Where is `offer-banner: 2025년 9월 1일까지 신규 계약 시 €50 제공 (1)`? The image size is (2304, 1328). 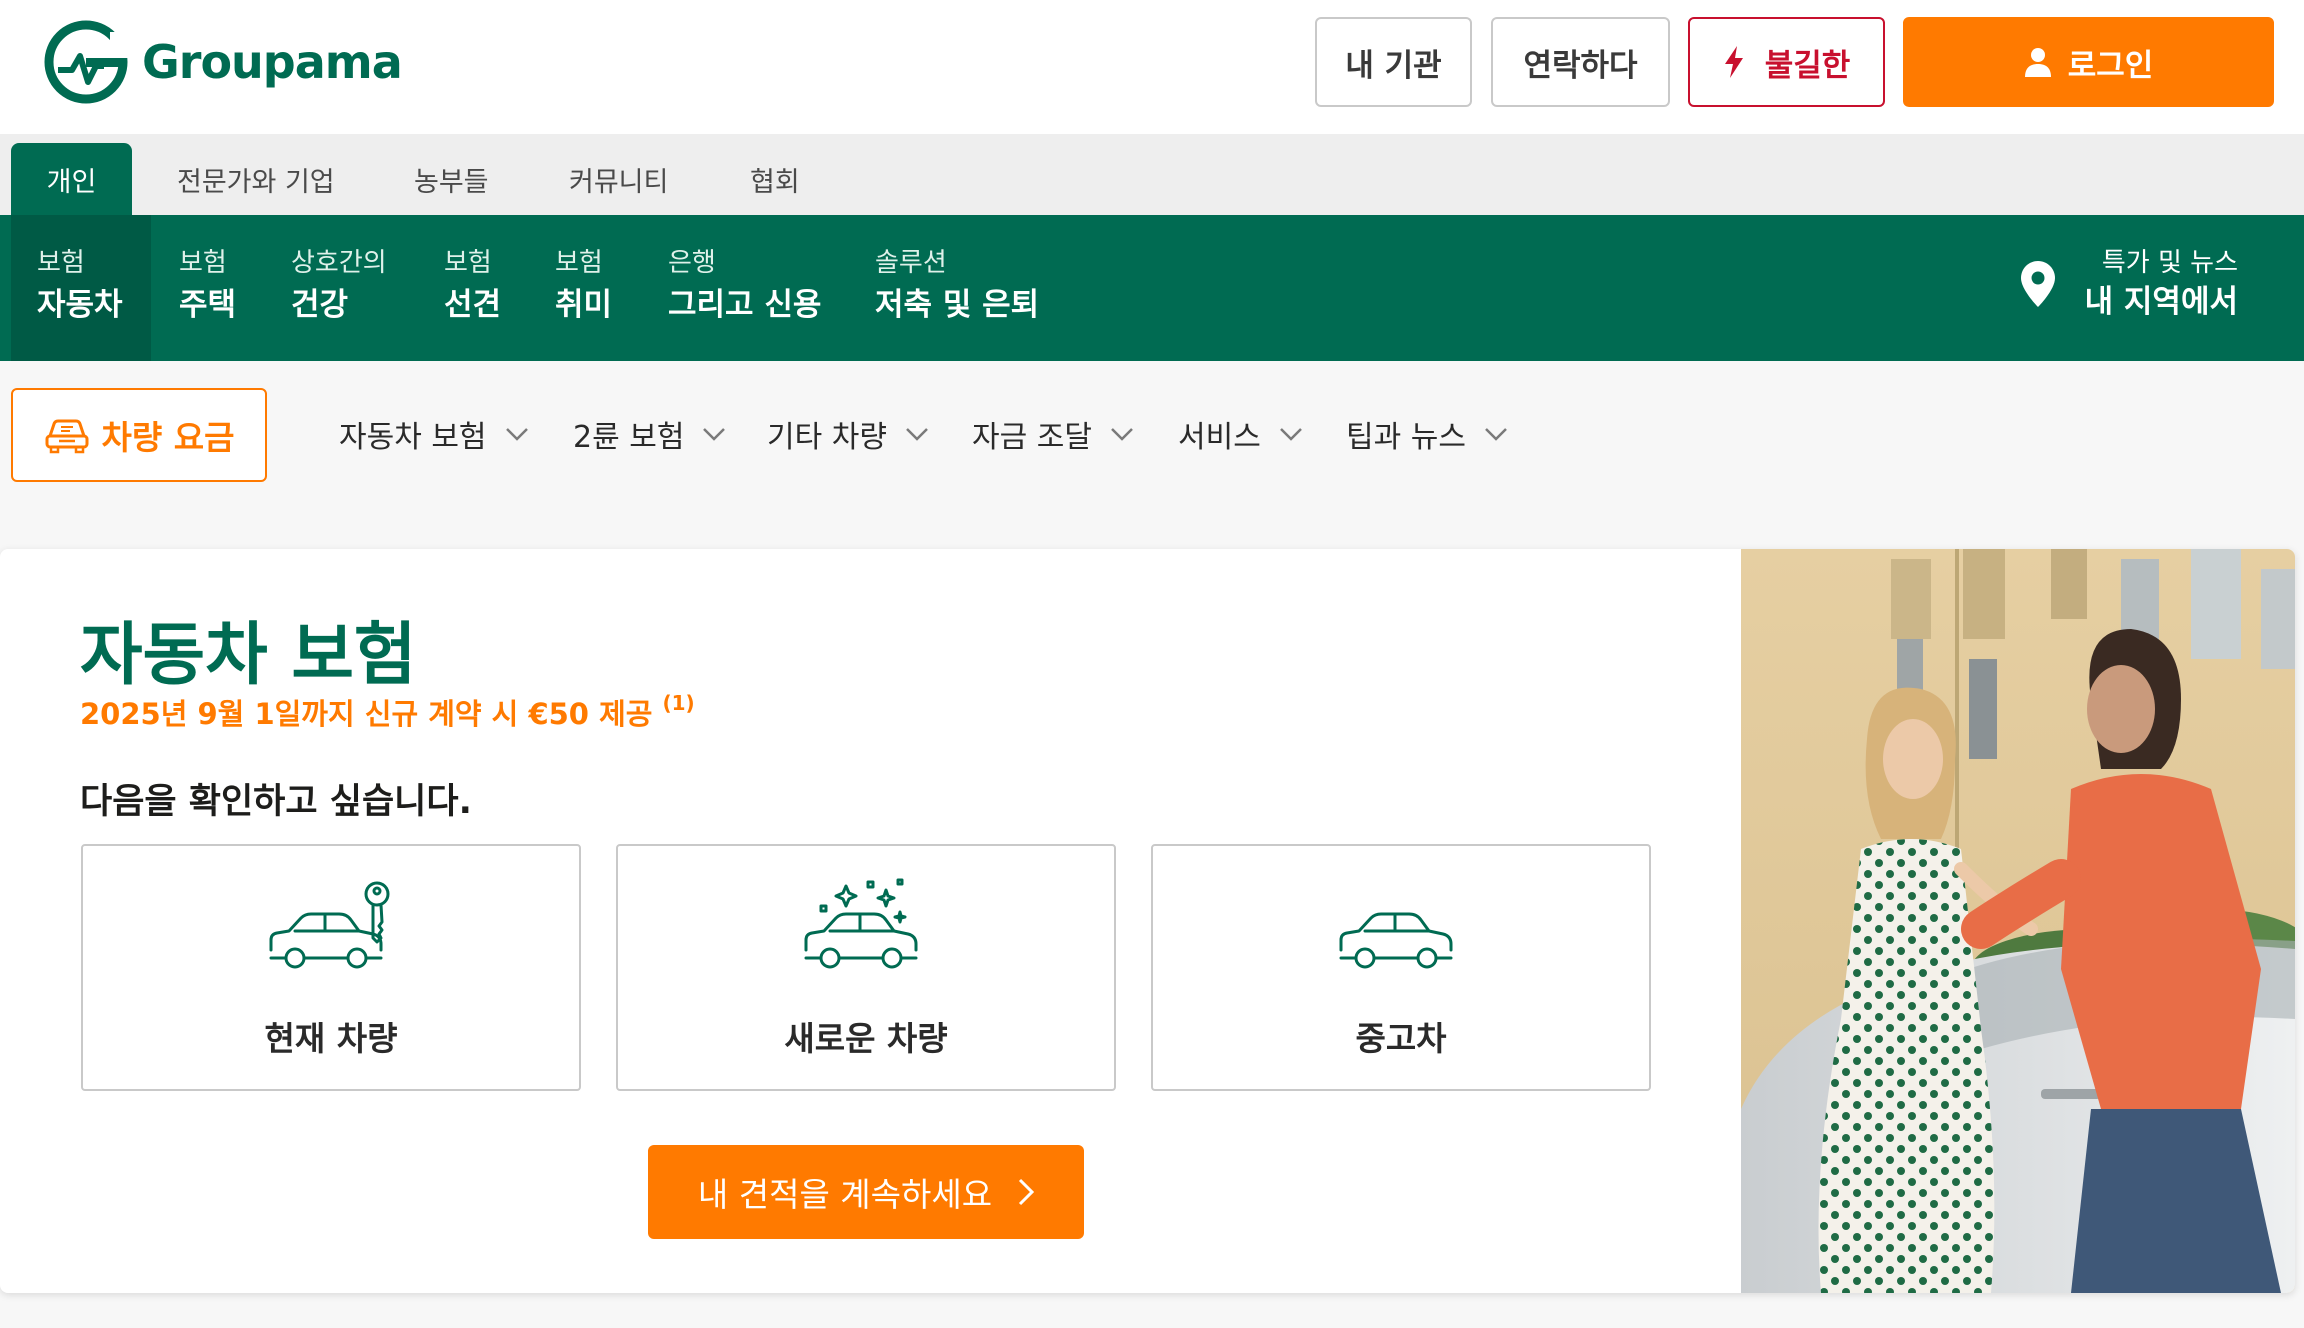
offer-banner: 2025년 9월 1일까지 신규 계약 시 €50 제공 (1) is located at coordinates (387, 712).